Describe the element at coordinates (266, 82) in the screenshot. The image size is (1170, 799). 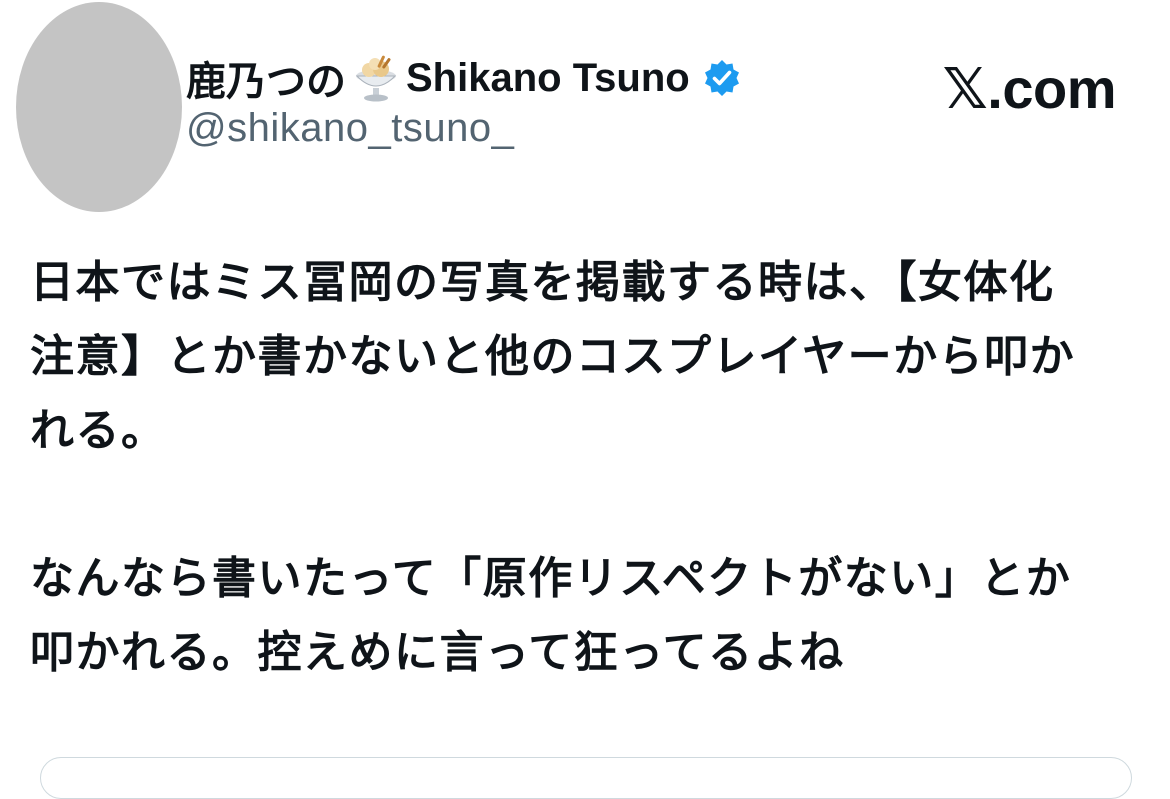
I see `author-display-name: 鹿乃つの` at that location.